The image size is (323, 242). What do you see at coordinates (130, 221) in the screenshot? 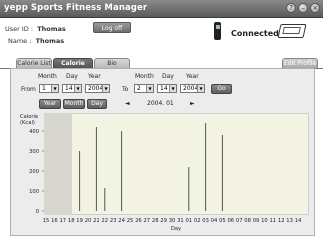
I see `x-tick-label: 25` at bounding box center [130, 221].